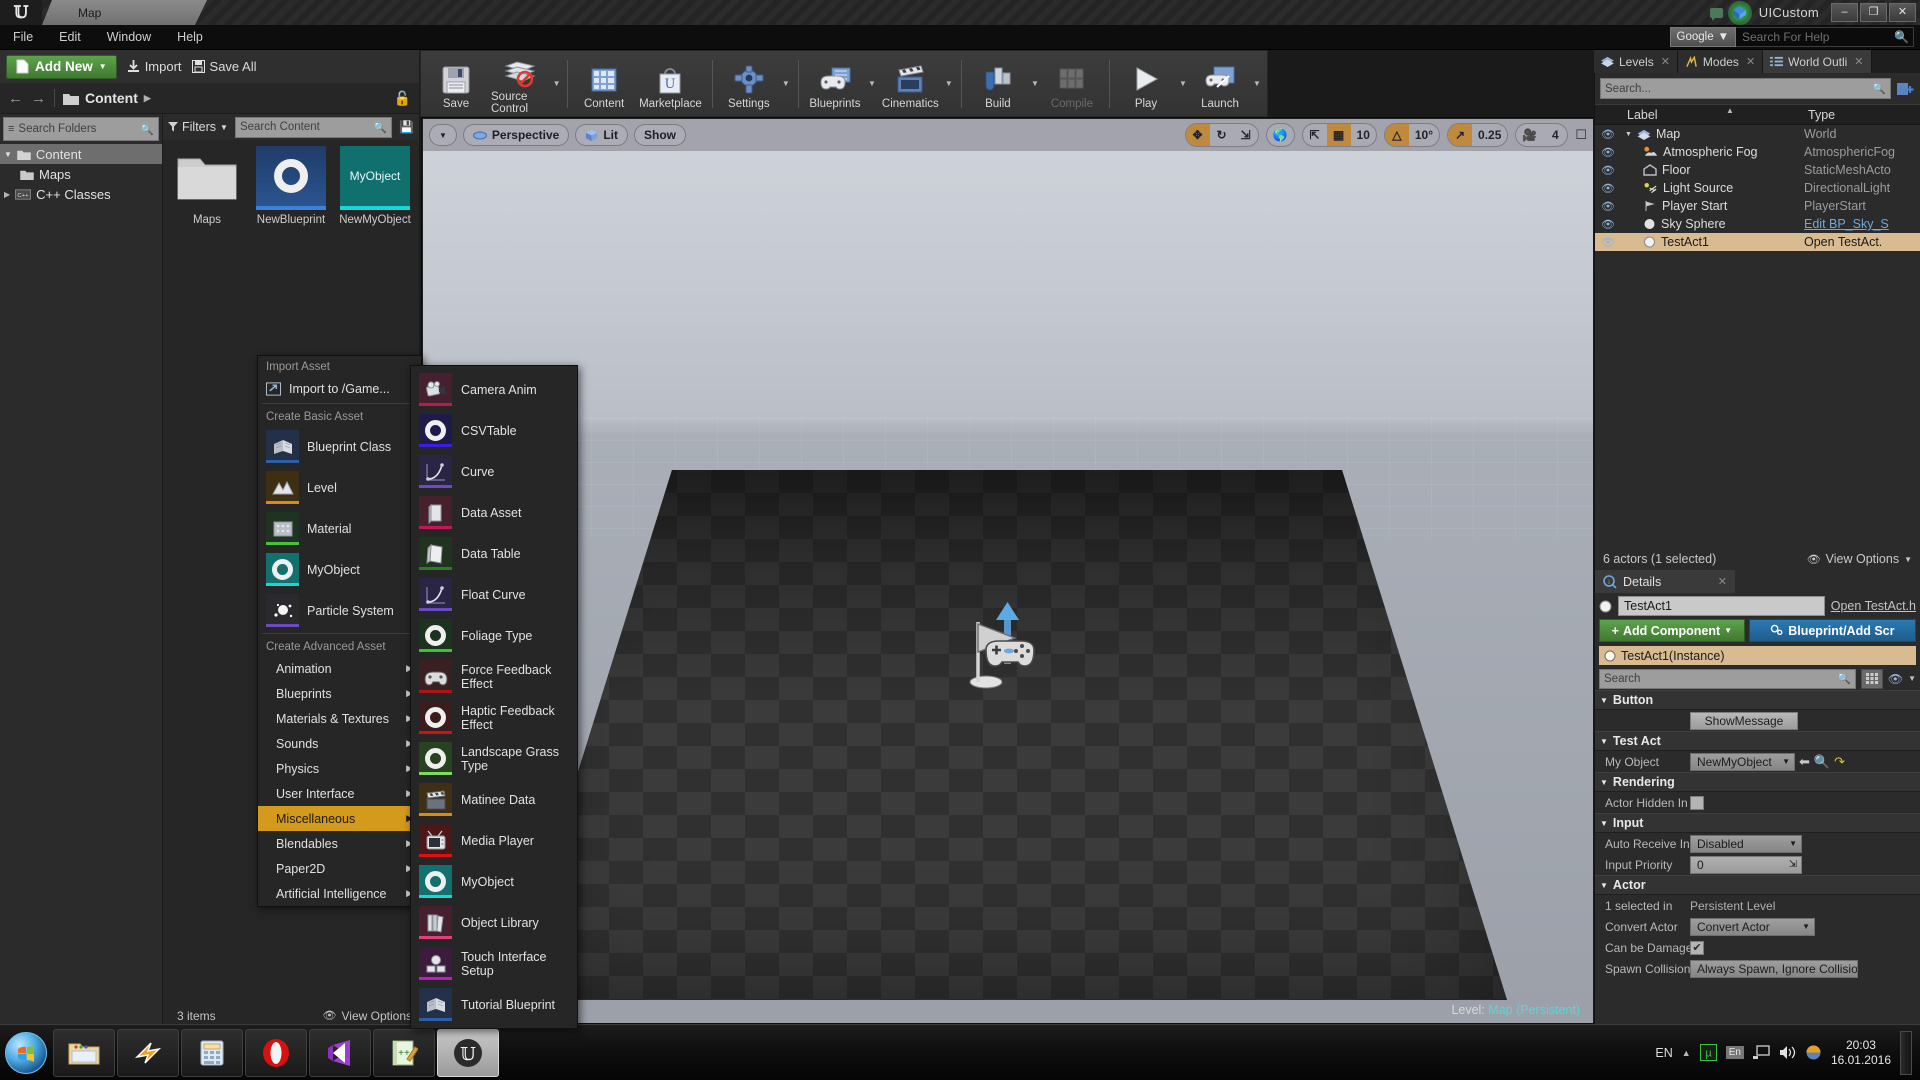  I want to click on asset-tile-newblueprint: NewBlueprint, so click(291, 186).